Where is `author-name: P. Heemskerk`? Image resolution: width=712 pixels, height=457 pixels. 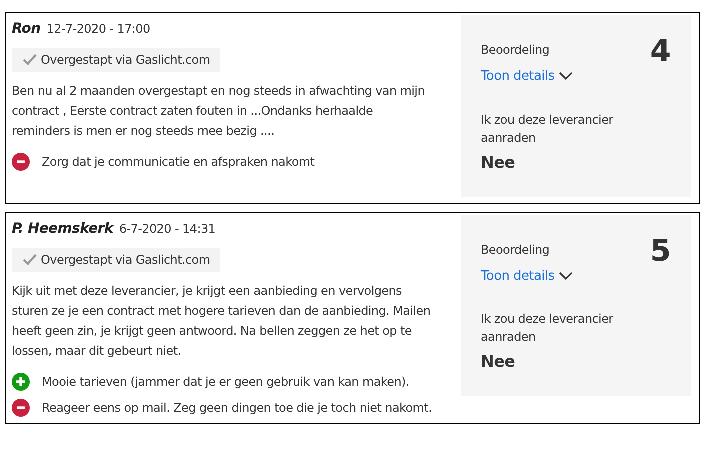 author-name: P. Heemskerk is located at coordinates (63, 228).